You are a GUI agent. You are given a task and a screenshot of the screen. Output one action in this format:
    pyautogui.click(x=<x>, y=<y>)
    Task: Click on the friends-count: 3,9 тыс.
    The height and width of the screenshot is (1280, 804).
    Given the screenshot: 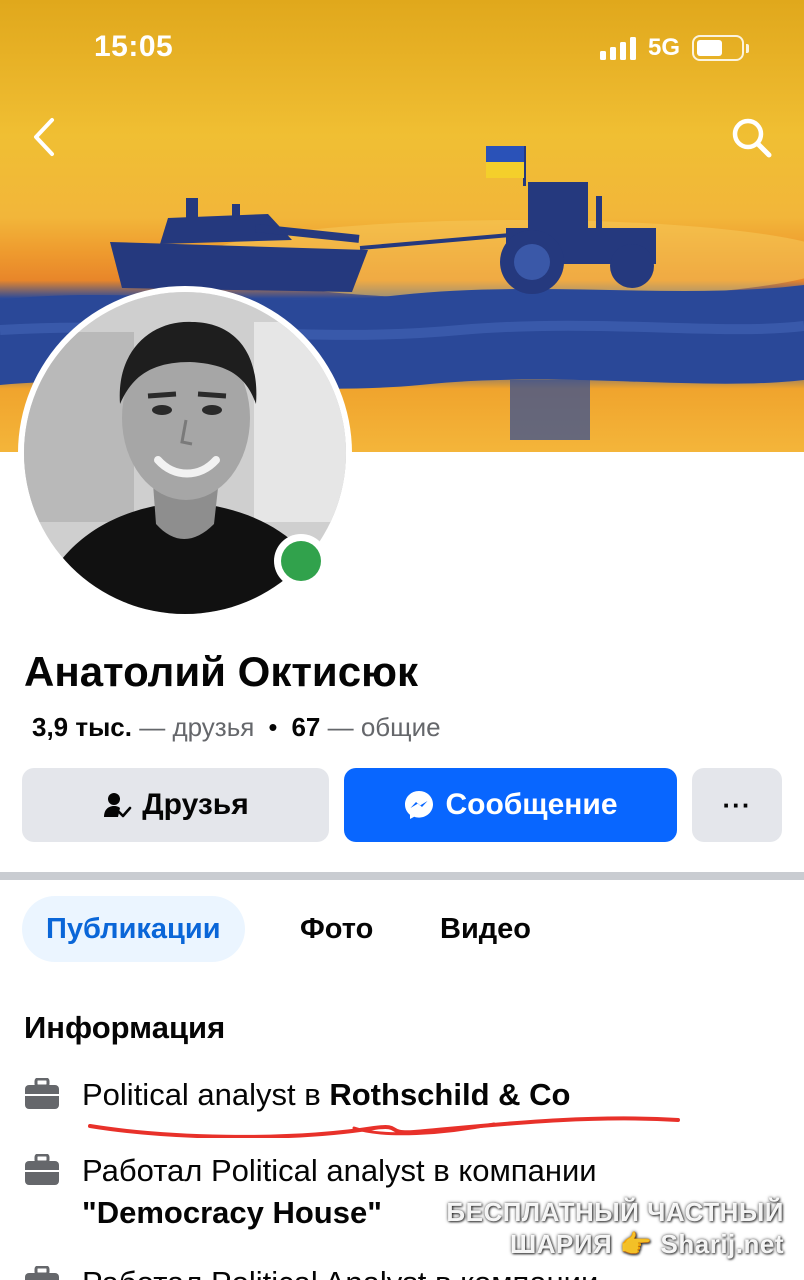 What is the action you would take?
    pyautogui.click(x=82, y=727)
    